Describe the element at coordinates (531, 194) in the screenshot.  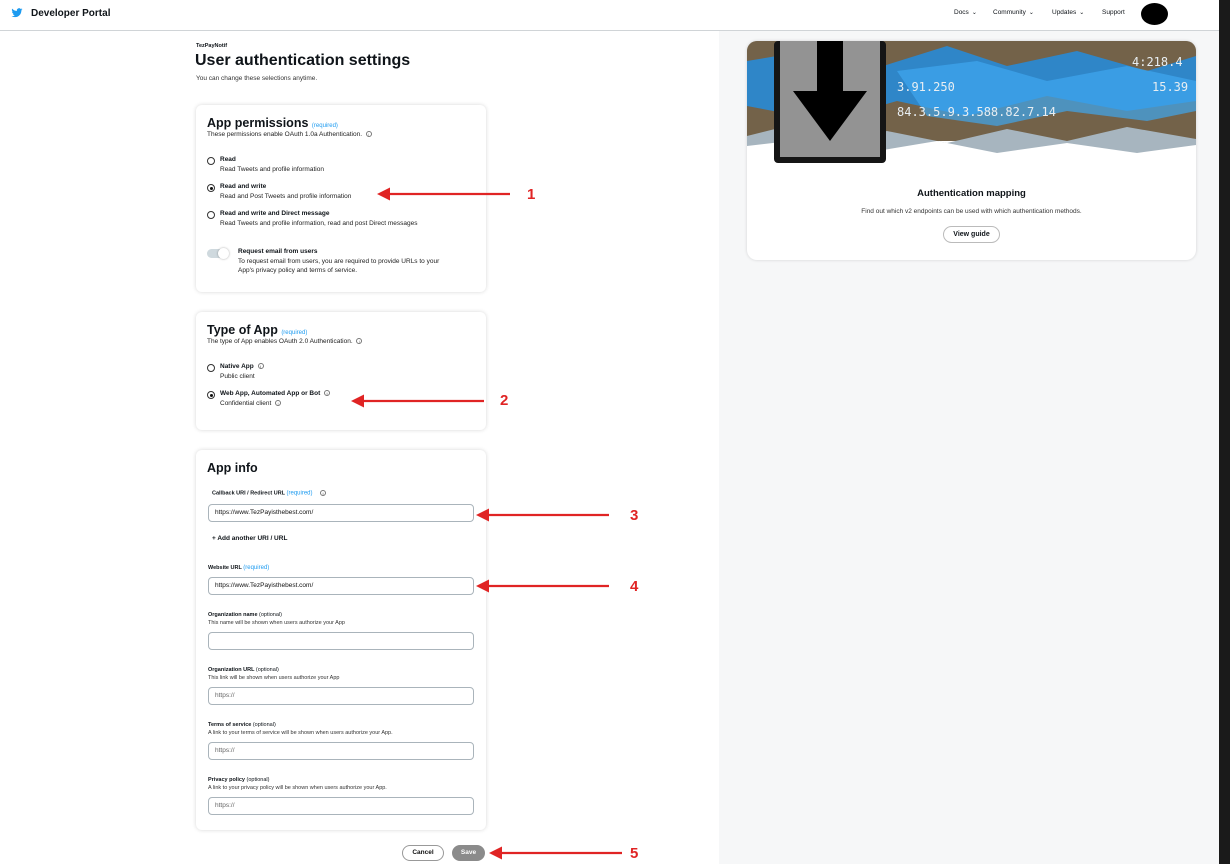
I see `annotation-number-1: 1` at that location.